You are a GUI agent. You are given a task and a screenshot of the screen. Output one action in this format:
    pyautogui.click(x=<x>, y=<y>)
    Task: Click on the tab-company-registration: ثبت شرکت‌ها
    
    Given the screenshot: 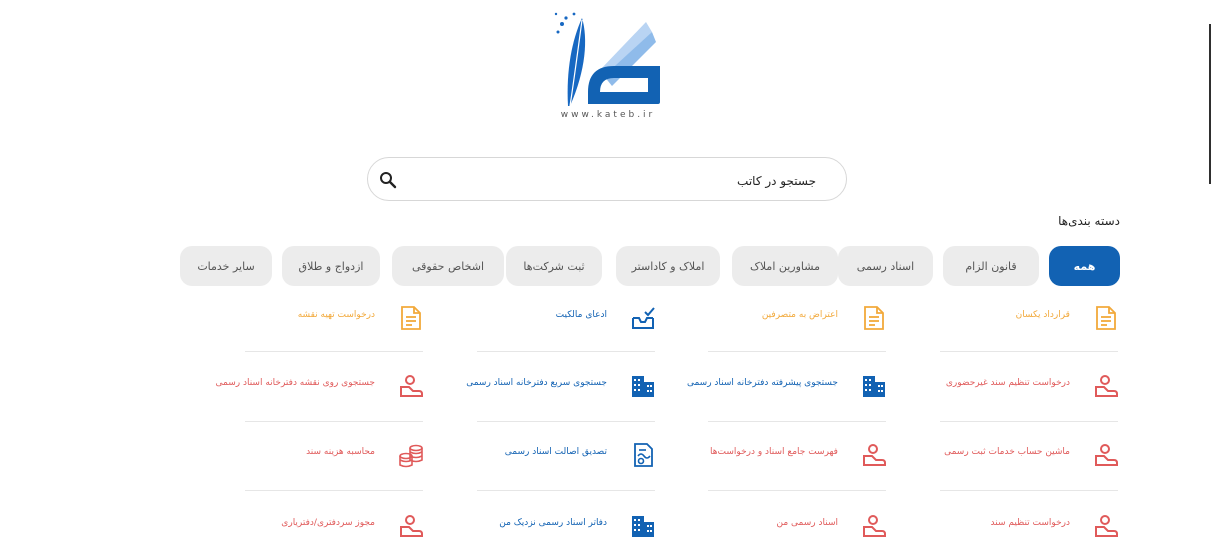 What is the action you would take?
    pyautogui.click(x=554, y=266)
    